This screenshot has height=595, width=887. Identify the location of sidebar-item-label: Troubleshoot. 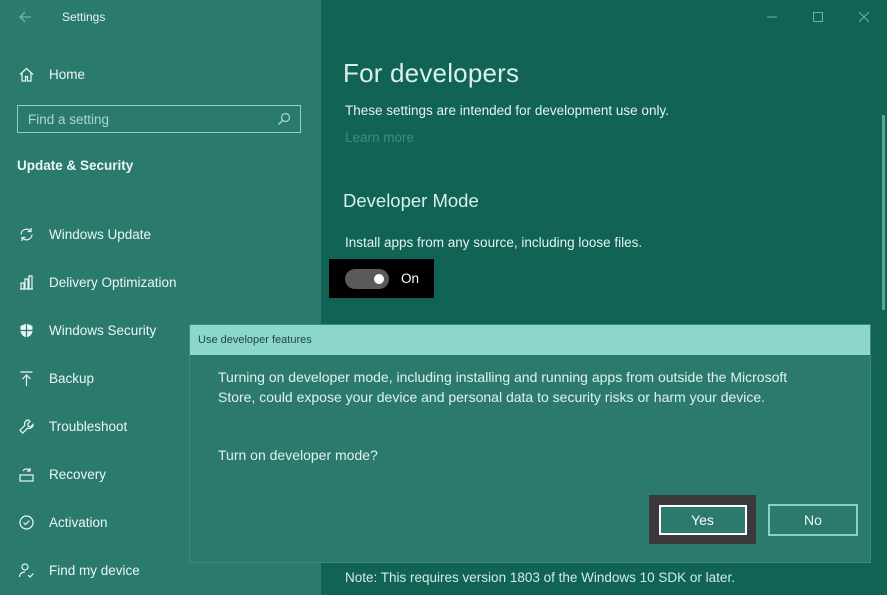
(88, 426).